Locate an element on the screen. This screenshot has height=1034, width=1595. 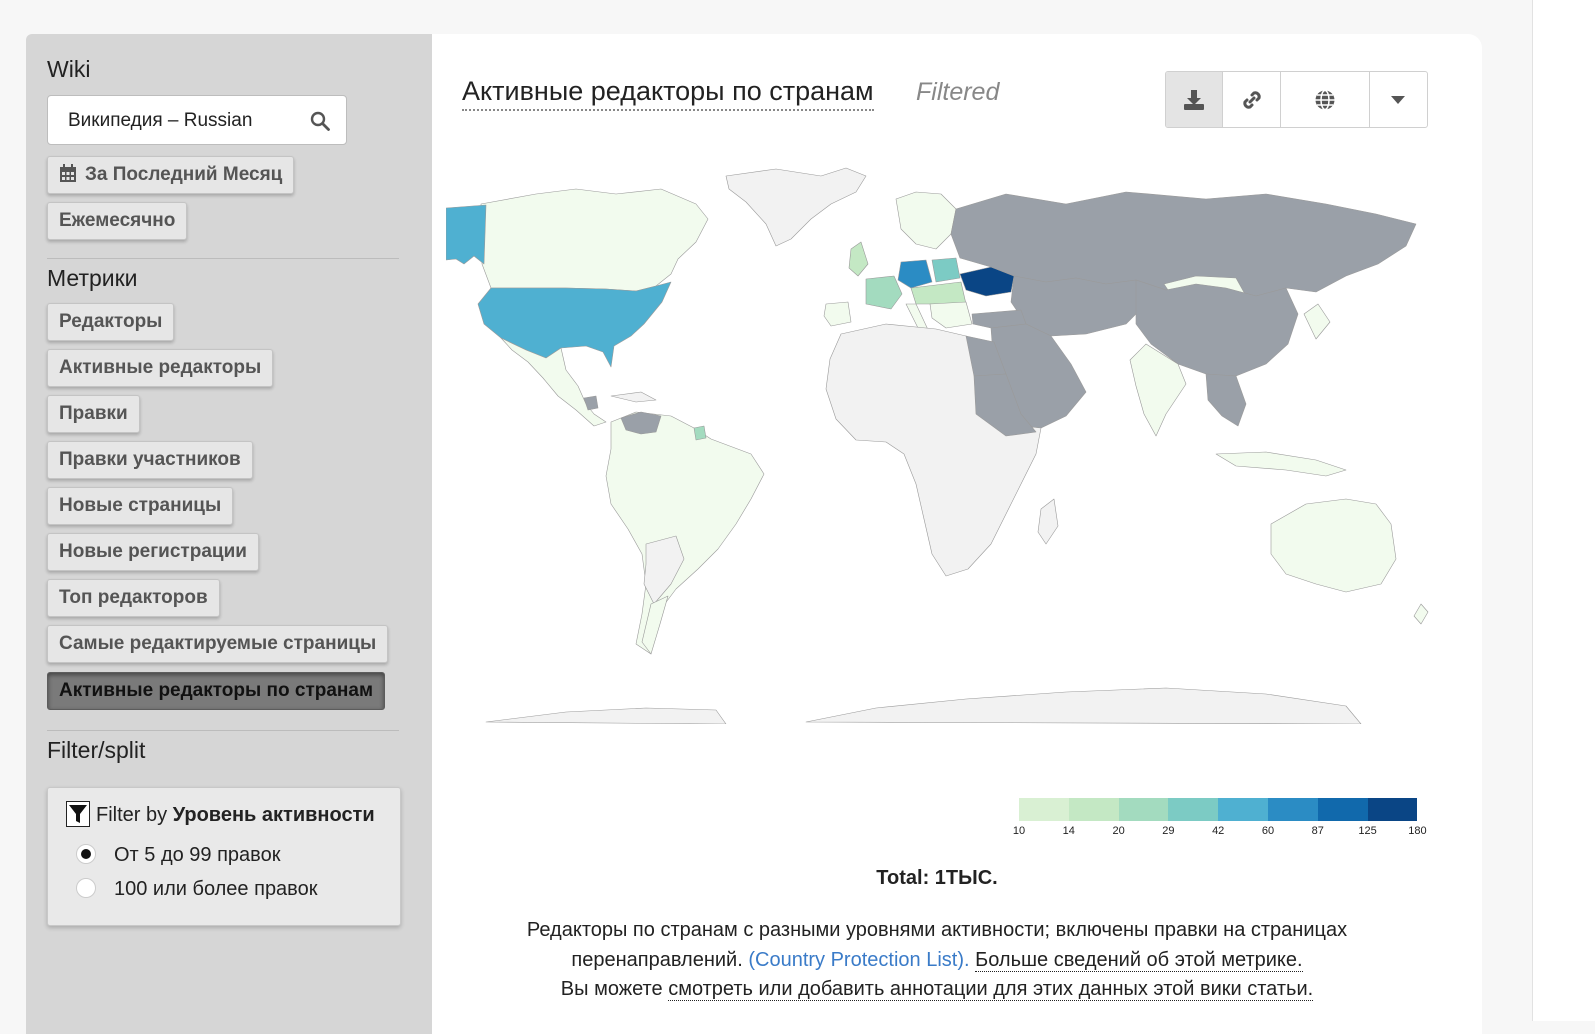
chart-toolbar is located at coordinates (1296, 99).